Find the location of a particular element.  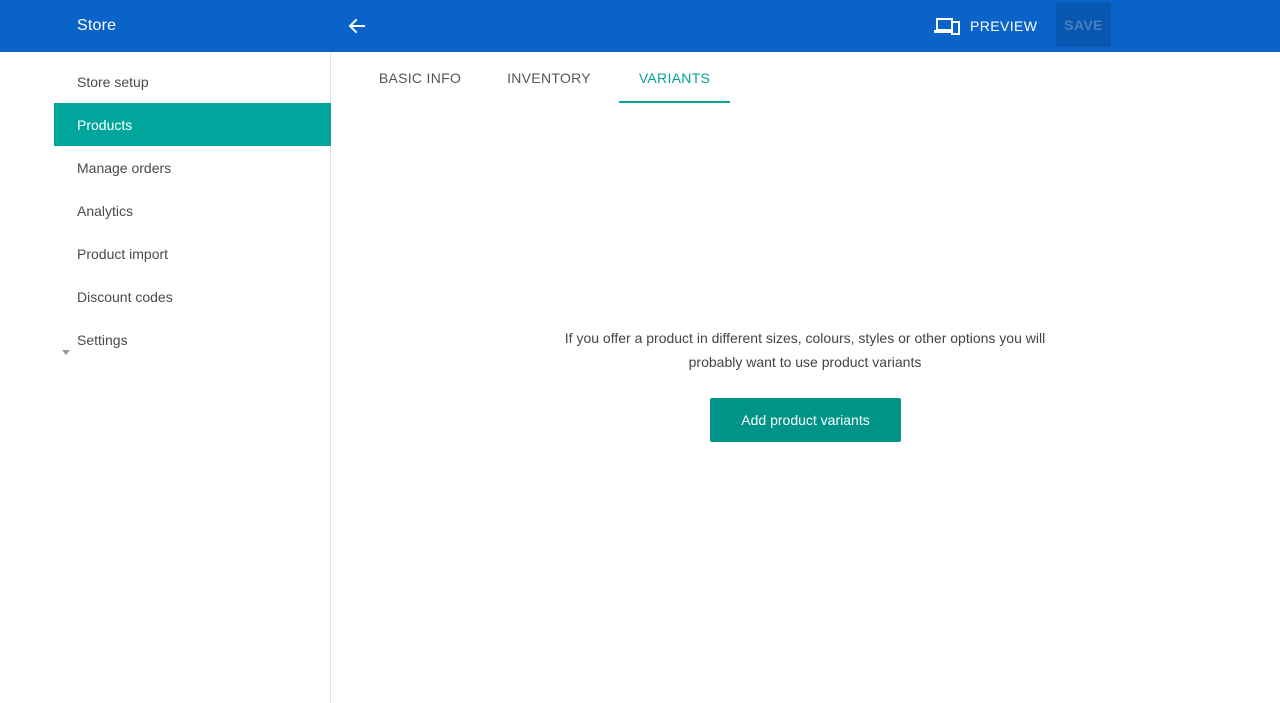

active-tab-indicator is located at coordinates (674, 102).